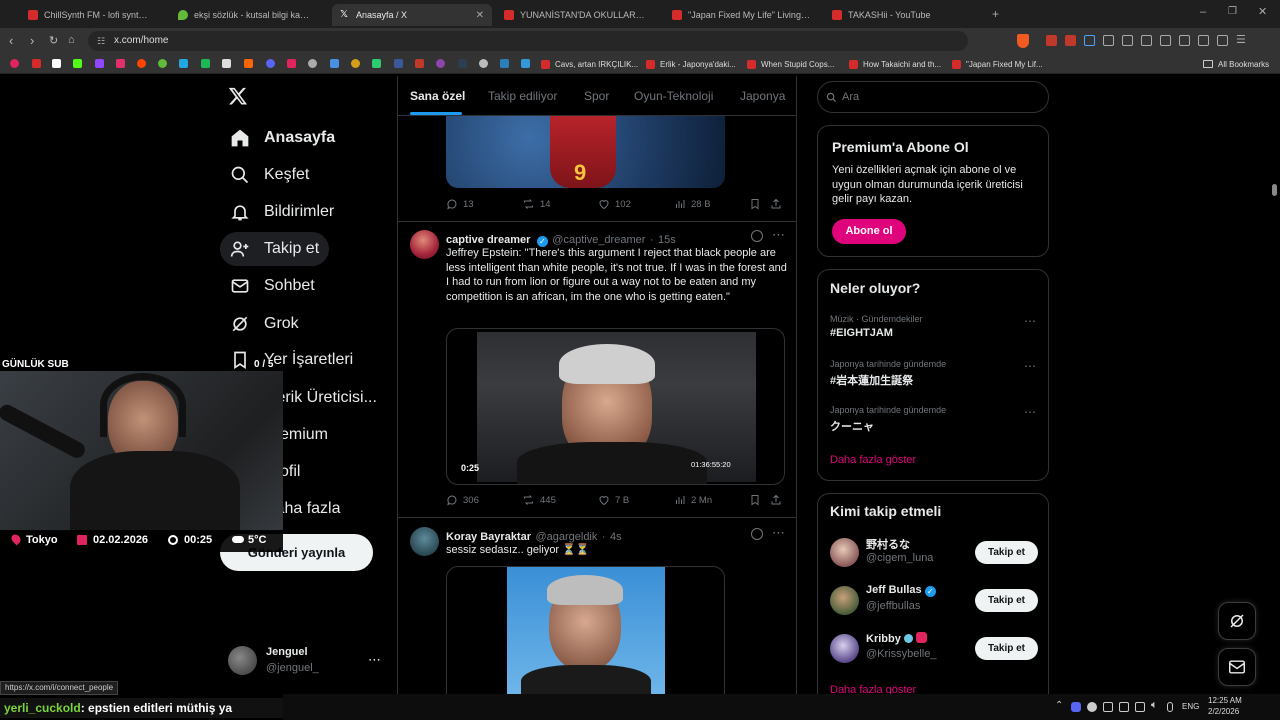 This screenshot has height=720, width=1280. What do you see at coordinates (576, 15) in the screenshot?
I see `browser-tab: YUNANİSTAN'DA OKULLARDA TÜRK` at bounding box center [576, 15].